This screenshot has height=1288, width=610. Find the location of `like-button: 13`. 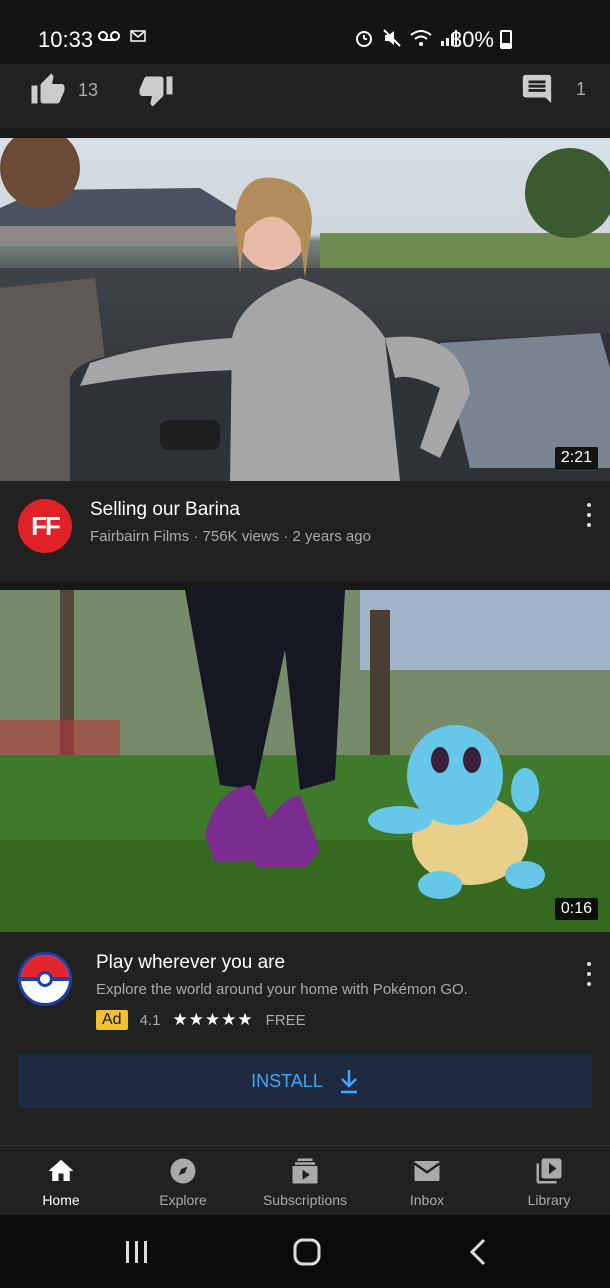

like-button: 13 is located at coordinates (64, 90).